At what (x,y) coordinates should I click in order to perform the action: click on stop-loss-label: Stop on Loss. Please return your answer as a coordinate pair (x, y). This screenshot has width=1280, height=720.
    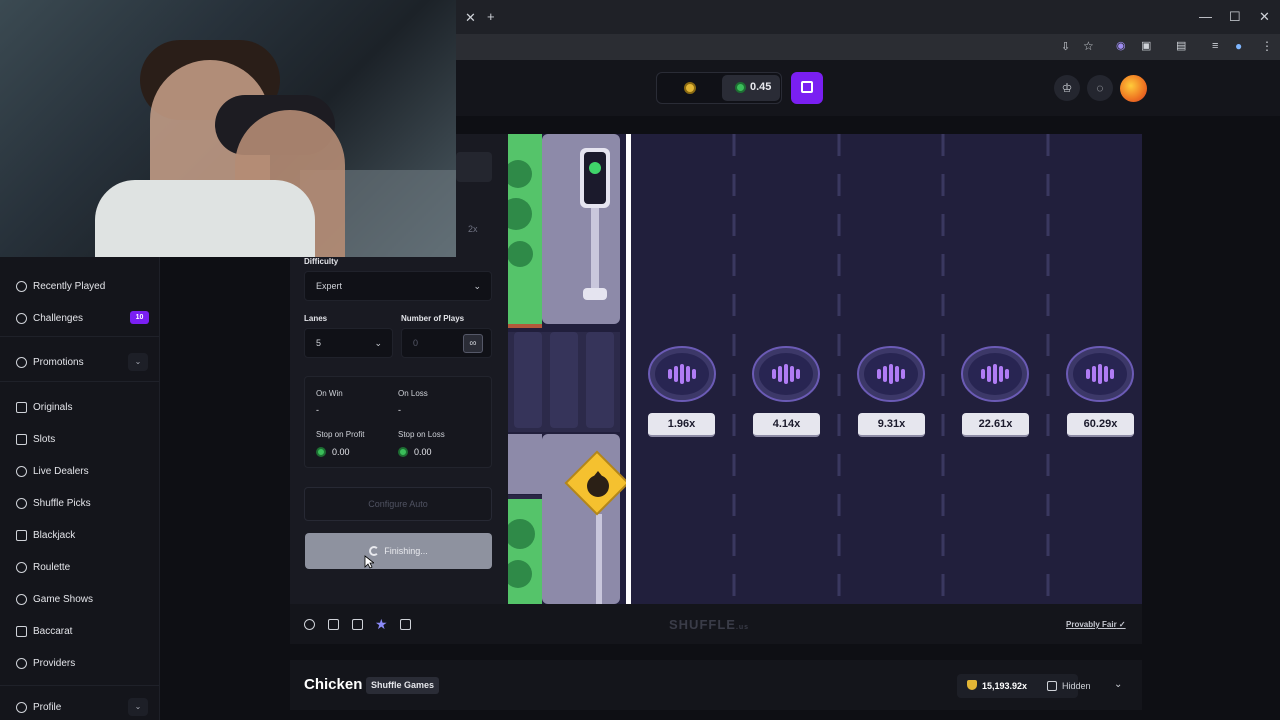
    Looking at the image, I should click on (421, 434).